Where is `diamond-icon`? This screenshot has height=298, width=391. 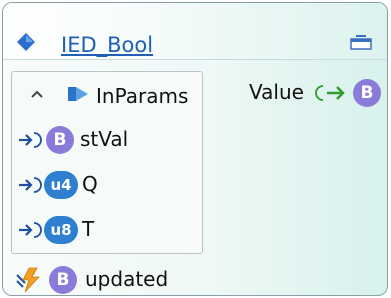
diamond-icon is located at coordinates (26, 42).